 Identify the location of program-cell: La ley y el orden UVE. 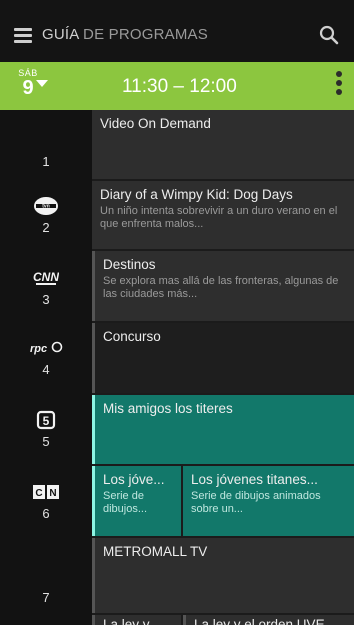
(268, 620).